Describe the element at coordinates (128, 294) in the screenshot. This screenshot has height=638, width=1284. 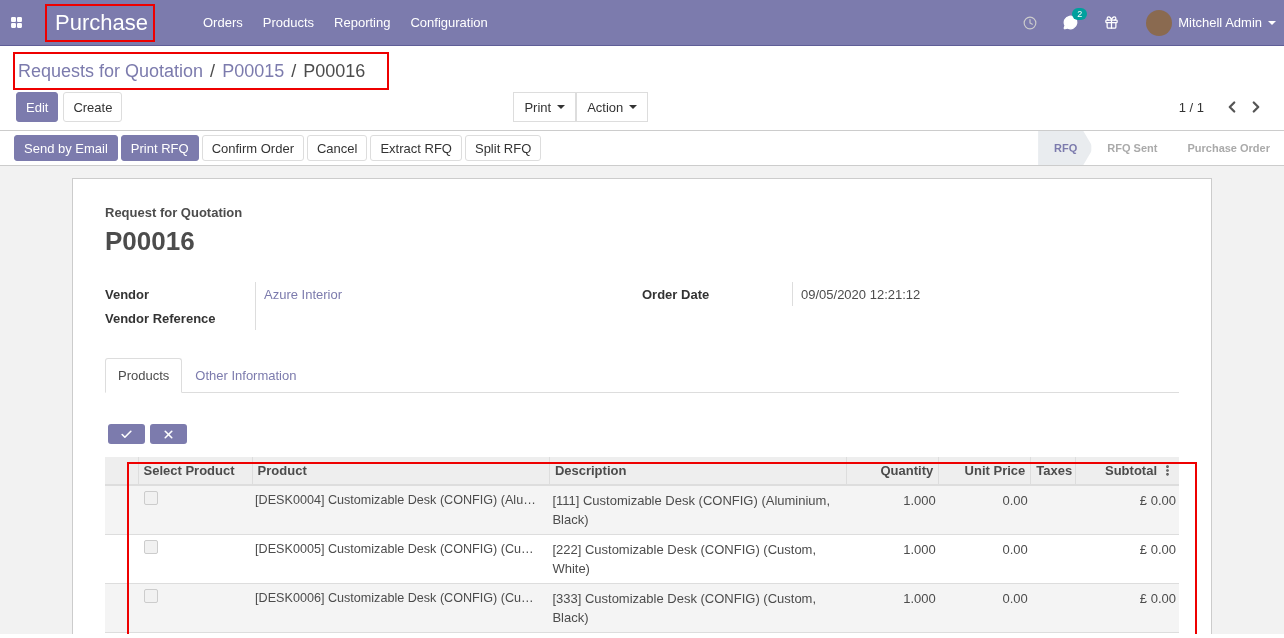
I see `field-label: Vendor` at that location.